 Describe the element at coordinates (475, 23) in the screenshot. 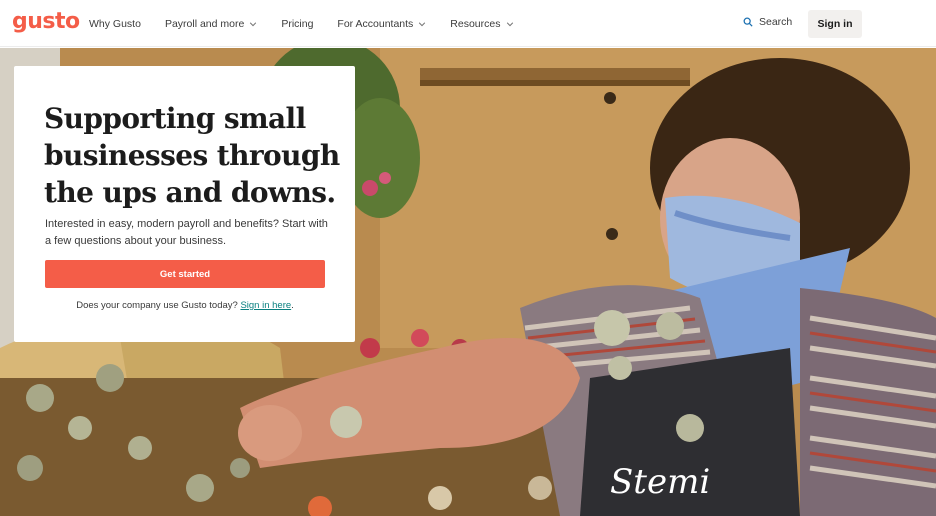

I see `nav-label: Resources` at that location.